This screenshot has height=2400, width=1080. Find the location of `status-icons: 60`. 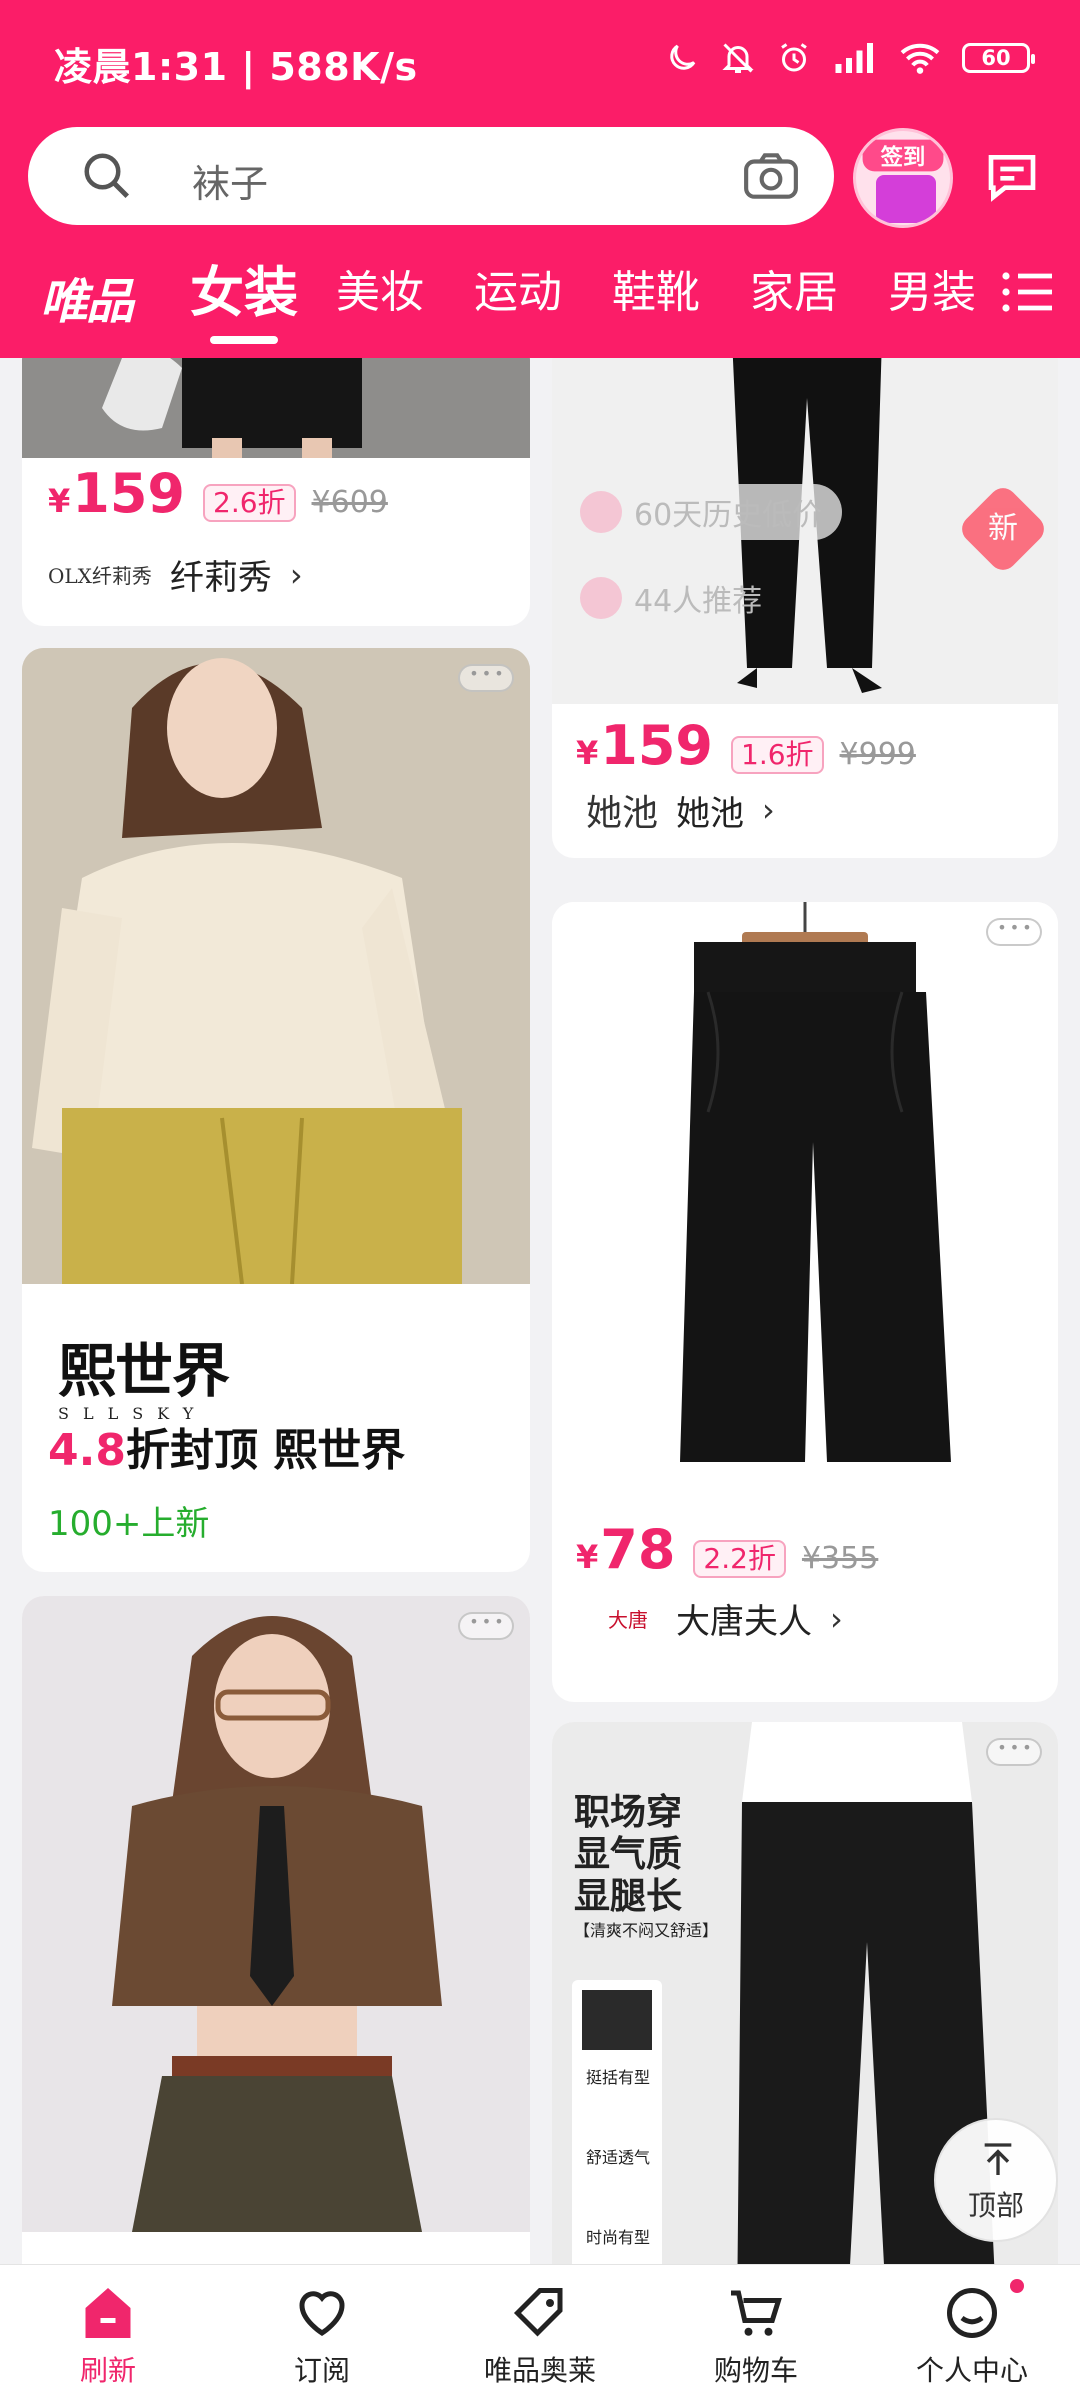

status-icons: 60 is located at coordinates (849, 58).